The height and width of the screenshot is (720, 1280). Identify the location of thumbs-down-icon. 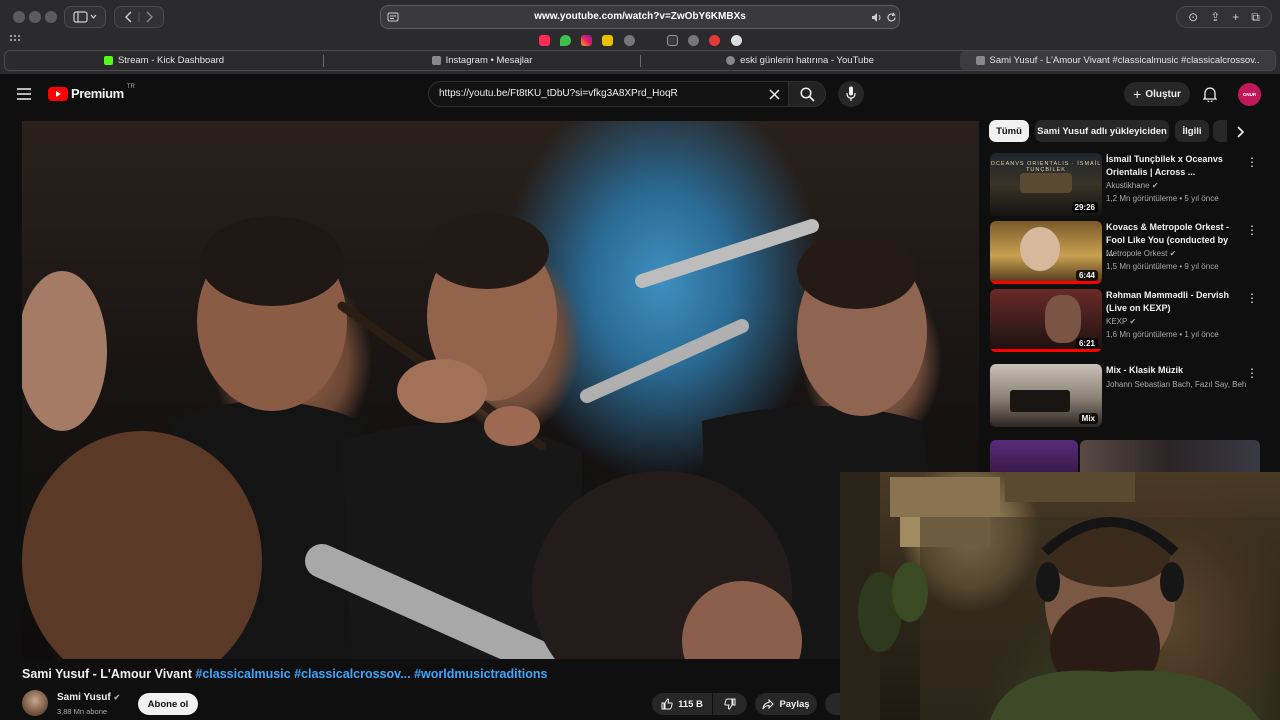
(730, 704).